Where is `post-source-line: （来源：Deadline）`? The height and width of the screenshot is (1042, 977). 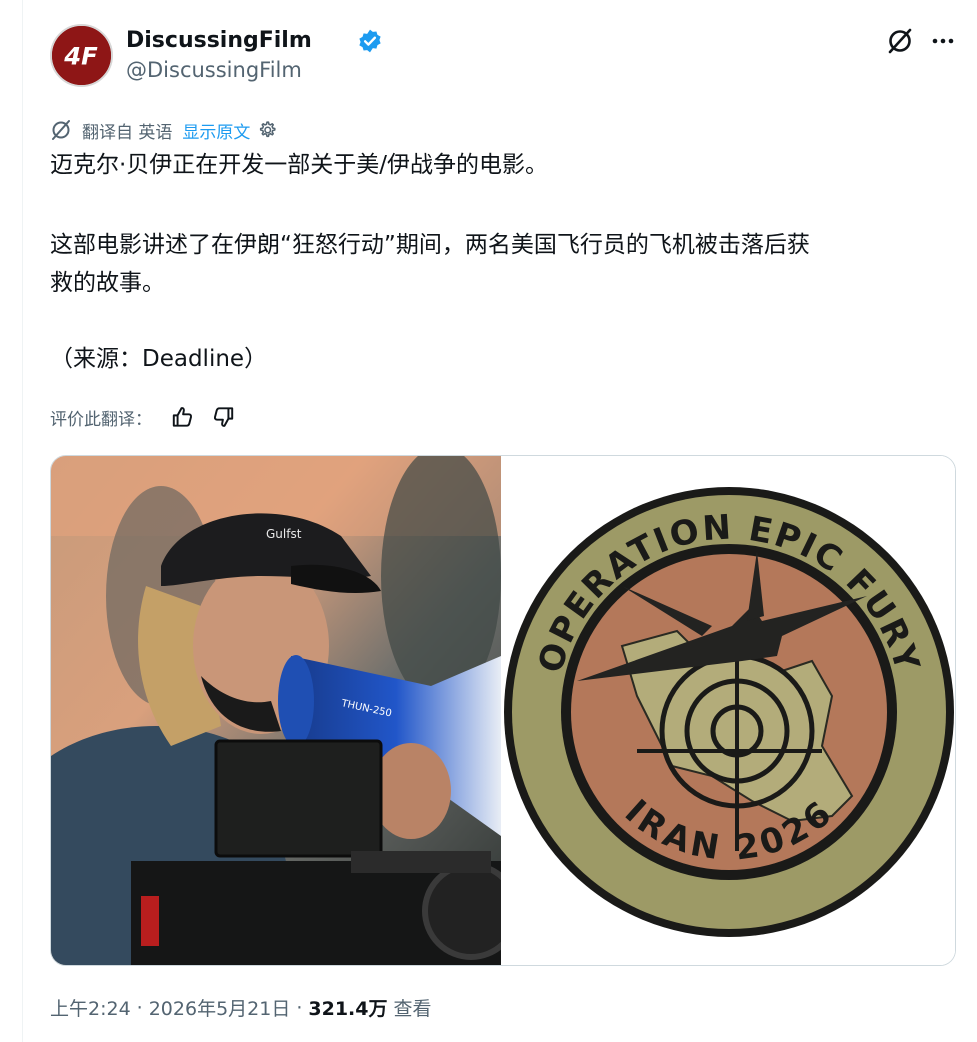
post-source-line: （来源：Deadline） is located at coordinates (159, 359).